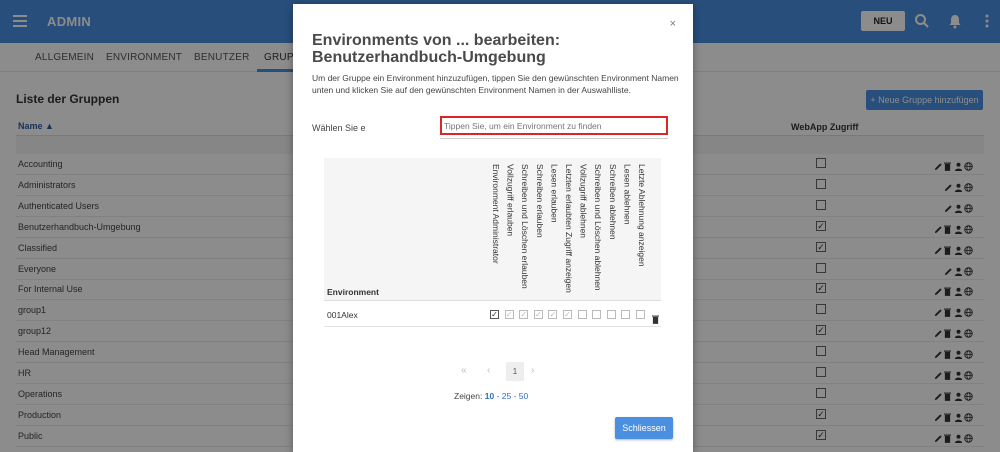 This screenshot has height=452, width=1000. What do you see at coordinates (644, 428) in the screenshot?
I see `close-button: Schliessen` at bounding box center [644, 428].